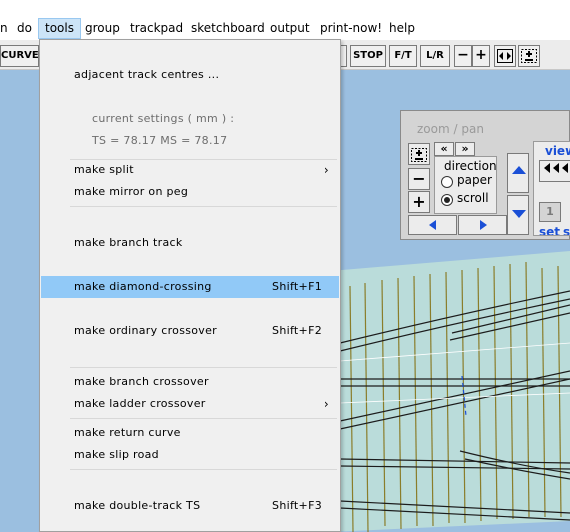 This screenshot has width=570, height=532. Describe the element at coordinates (344, 56) in the screenshot. I see `toolbar-button-partial` at that location.